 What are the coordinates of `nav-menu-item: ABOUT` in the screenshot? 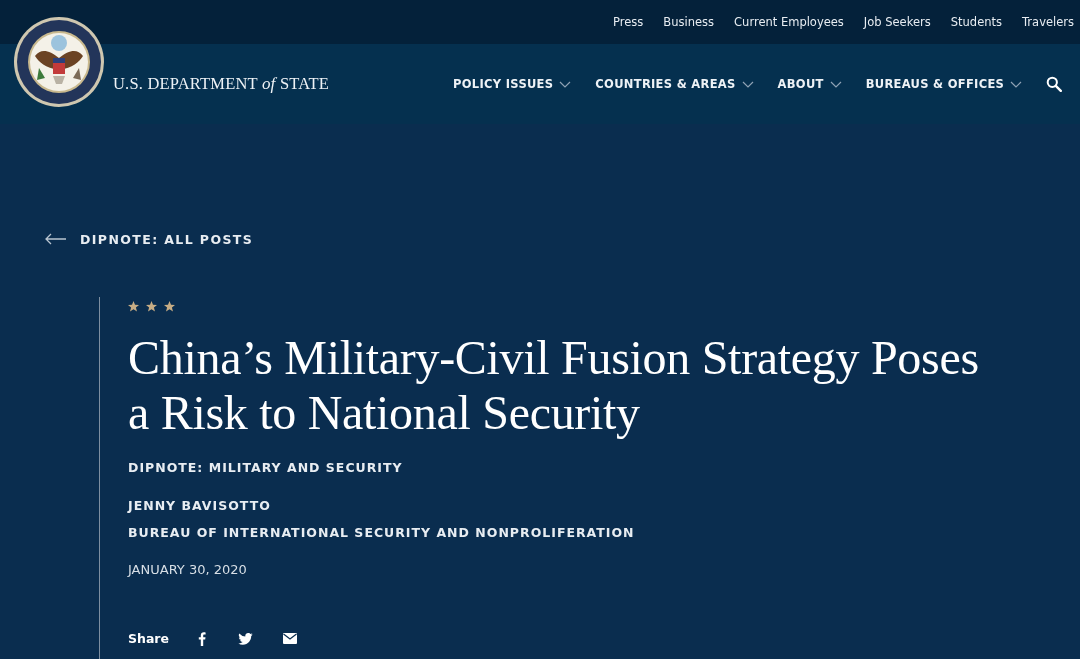 It's located at (809, 84).